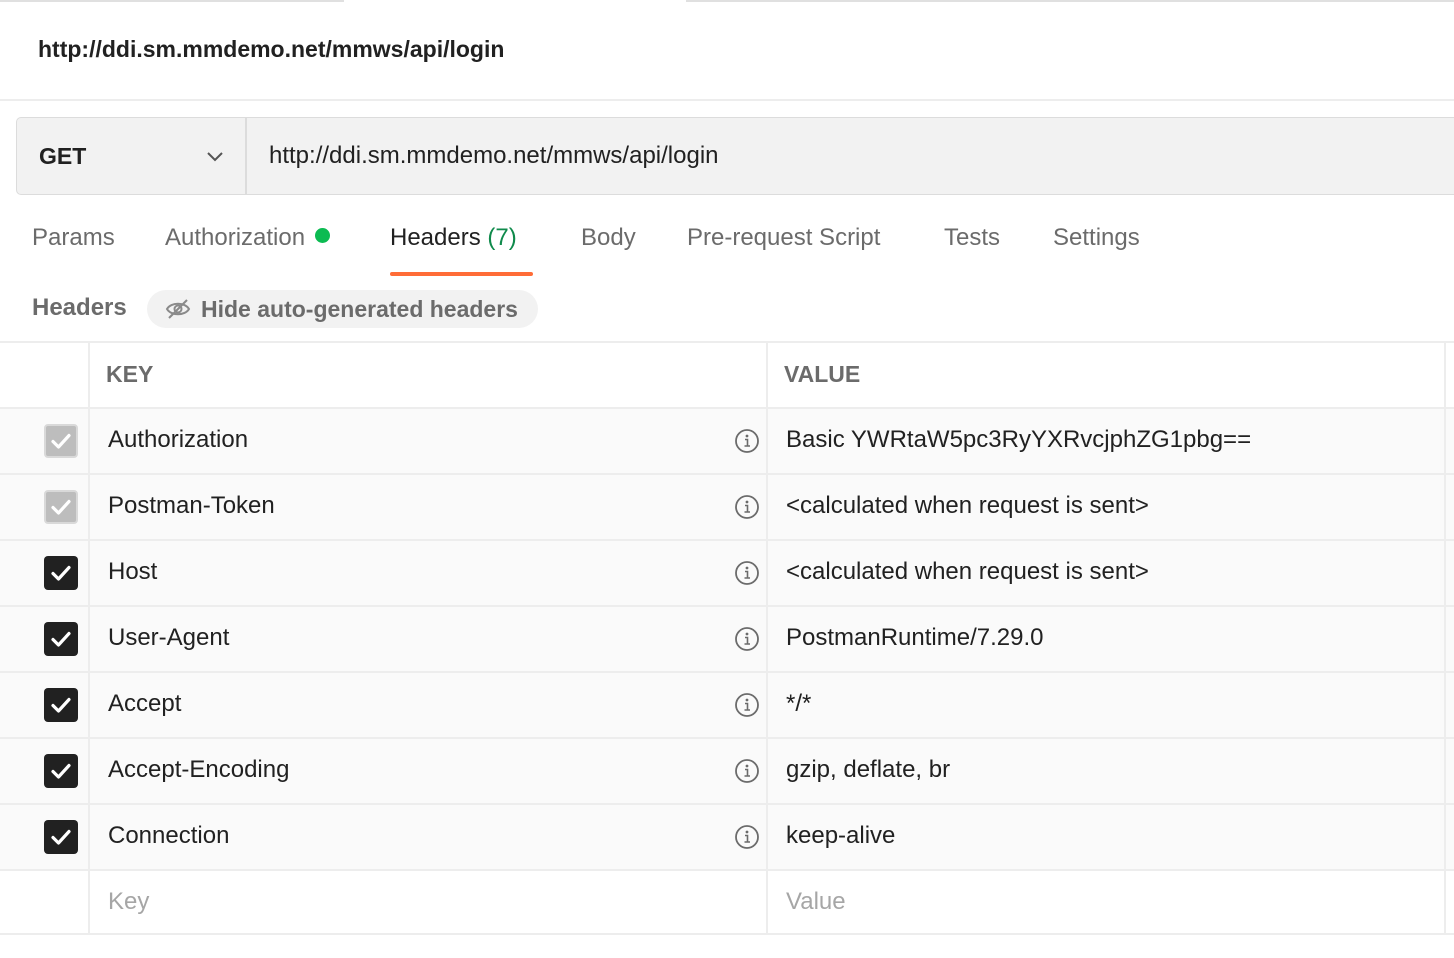 The image size is (1454, 958). I want to click on tab-prerequest-label: Pre-request Script, so click(784, 237).